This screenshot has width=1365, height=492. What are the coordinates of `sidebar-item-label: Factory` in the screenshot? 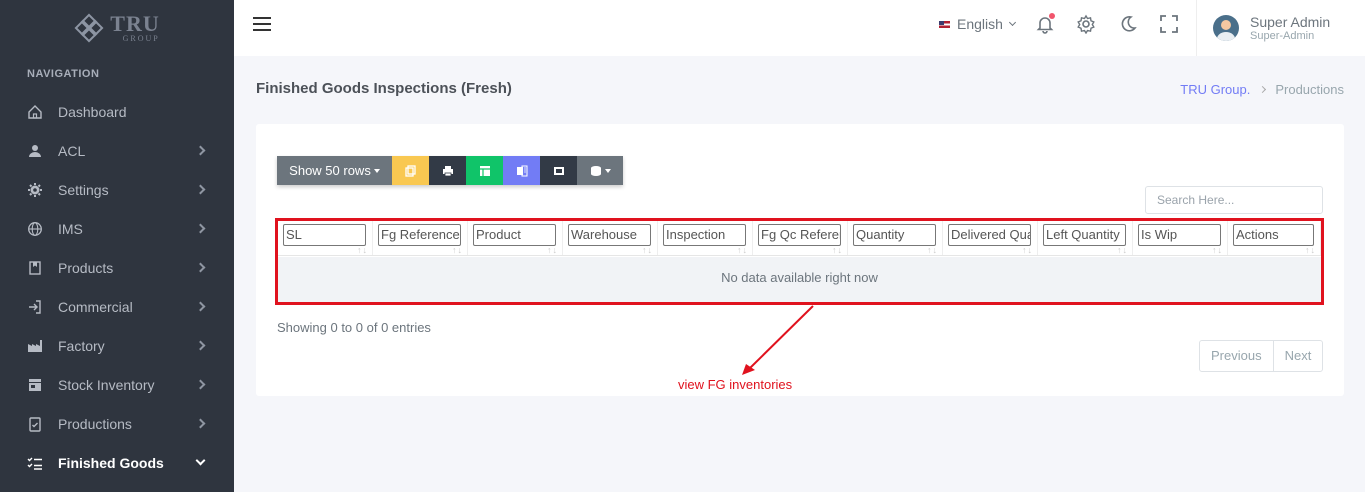 It's located at (81, 345).